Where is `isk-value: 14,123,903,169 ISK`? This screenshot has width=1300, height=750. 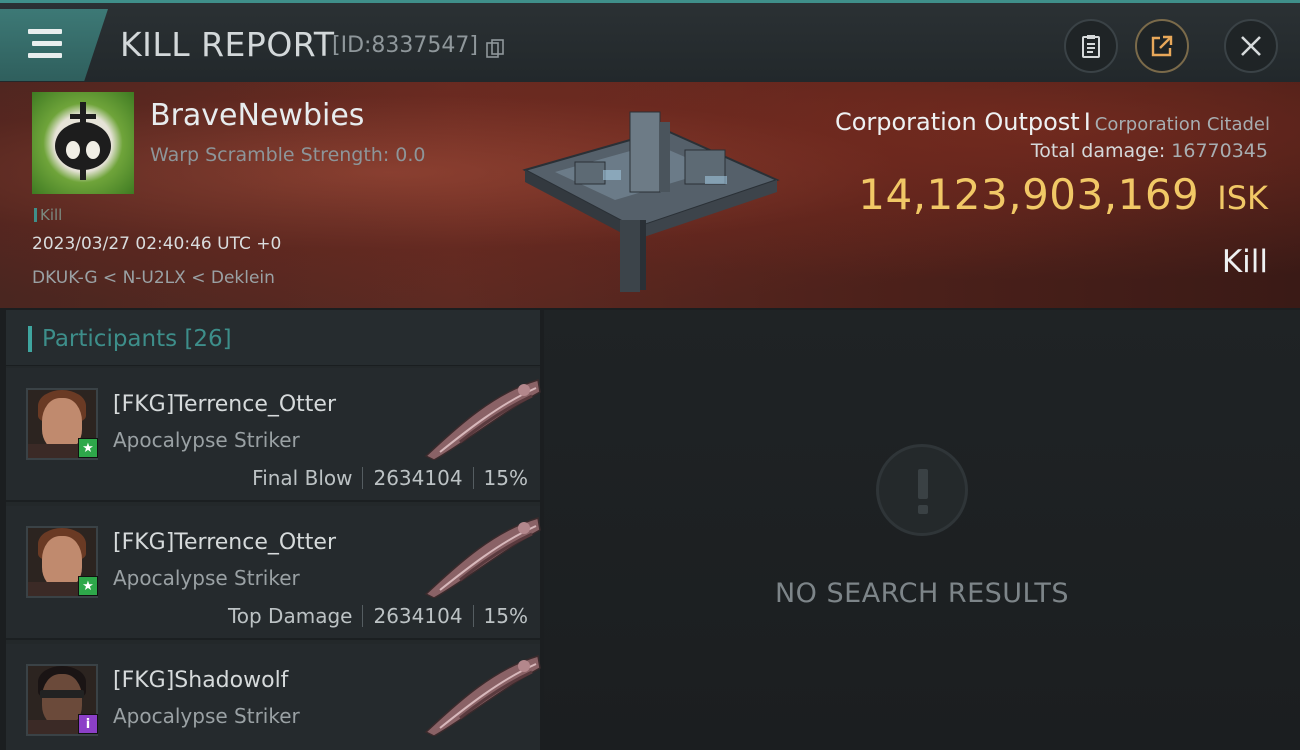
isk-value: 14,123,903,169 ISK is located at coordinates (1063, 194).